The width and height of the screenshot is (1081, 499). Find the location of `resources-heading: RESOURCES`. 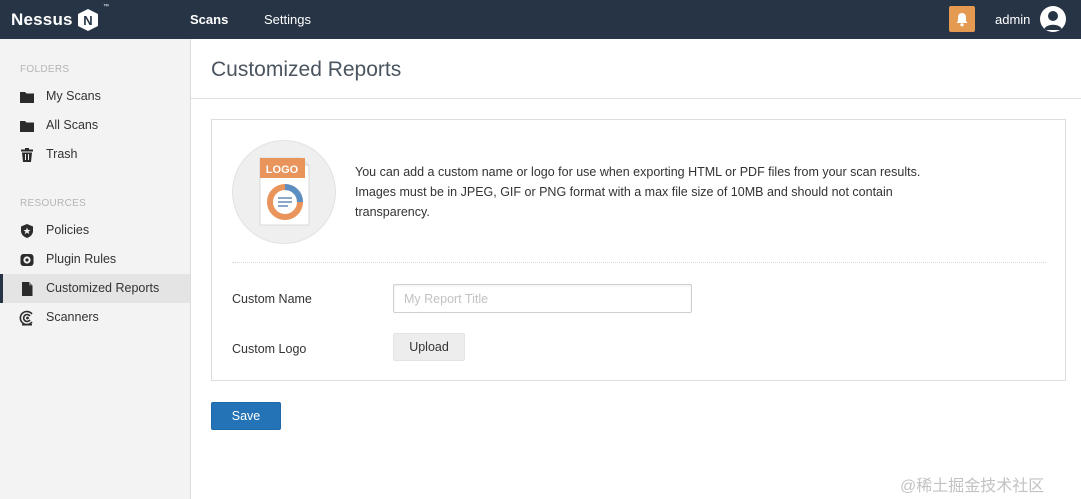

resources-heading: RESOURCES is located at coordinates (53, 203).